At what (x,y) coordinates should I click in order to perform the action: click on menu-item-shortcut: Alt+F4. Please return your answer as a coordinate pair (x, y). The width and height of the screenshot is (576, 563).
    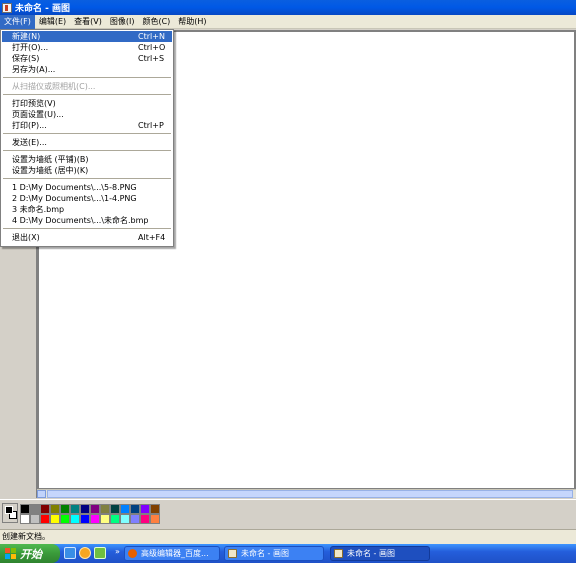
    Looking at the image, I should click on (152, 237).